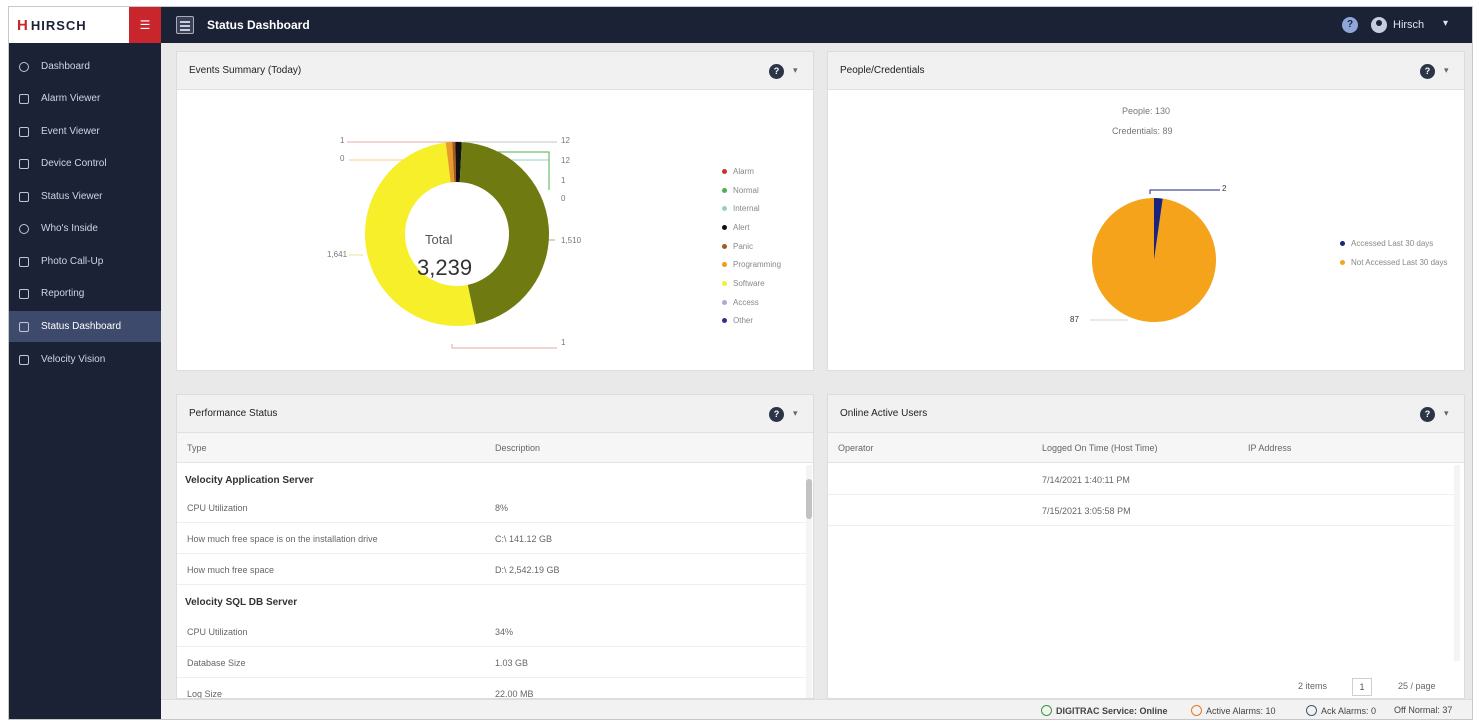 The height and width of the screenshot is (724, 1479). I want to click on sidebar-item-status-dashboard: Status Dashboard, so click(85, 326).